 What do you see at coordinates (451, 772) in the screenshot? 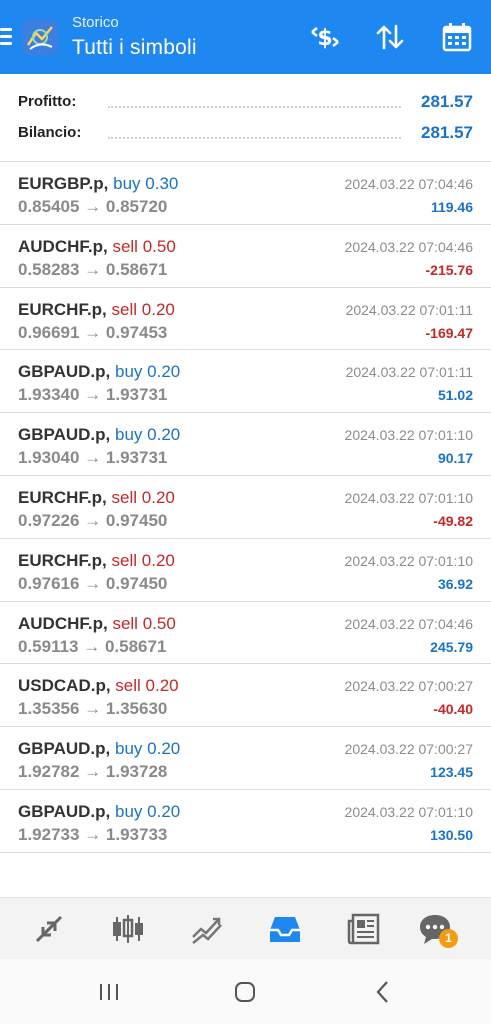
I see `trade-profit: 123.45` at bounding box center [451, 772].